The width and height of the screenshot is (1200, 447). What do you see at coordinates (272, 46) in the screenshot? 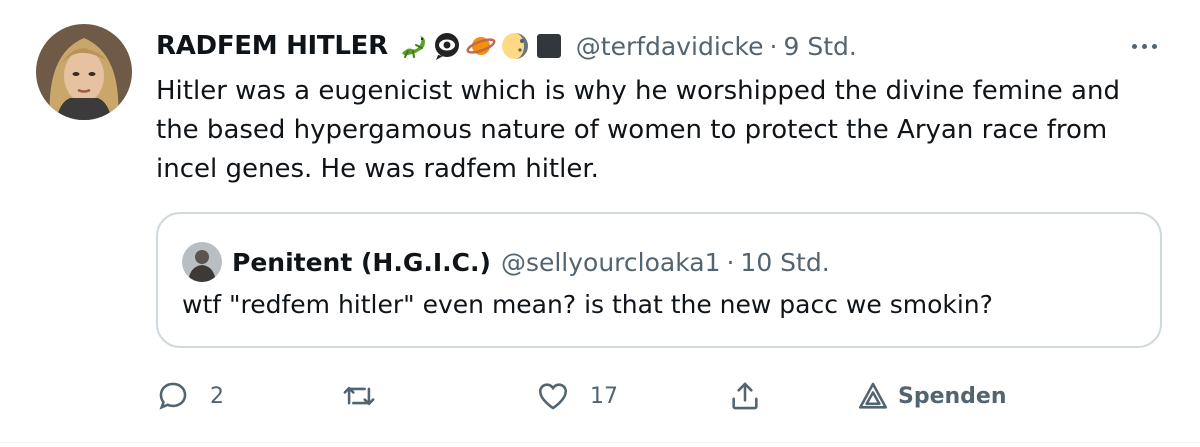
I see `author-display-name: RADFEM HITLER` at bounding box center [272, 46].